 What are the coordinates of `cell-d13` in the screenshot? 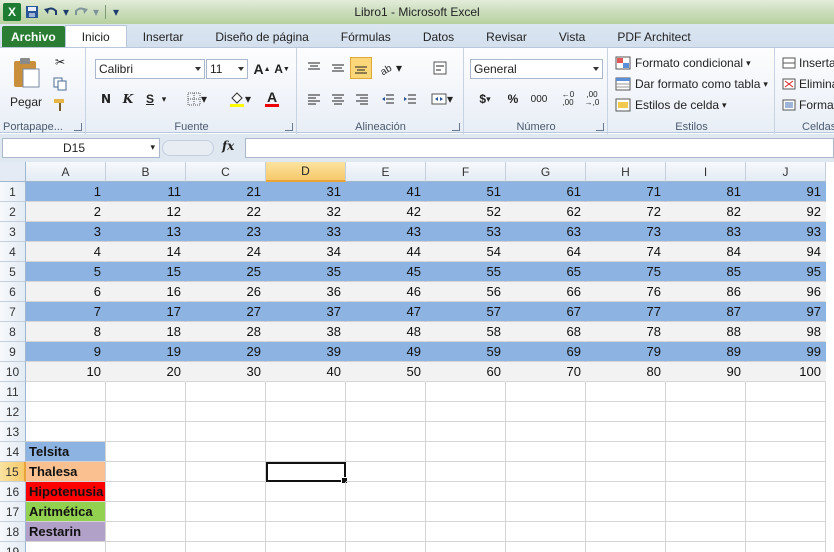 It's located at (306, 432).